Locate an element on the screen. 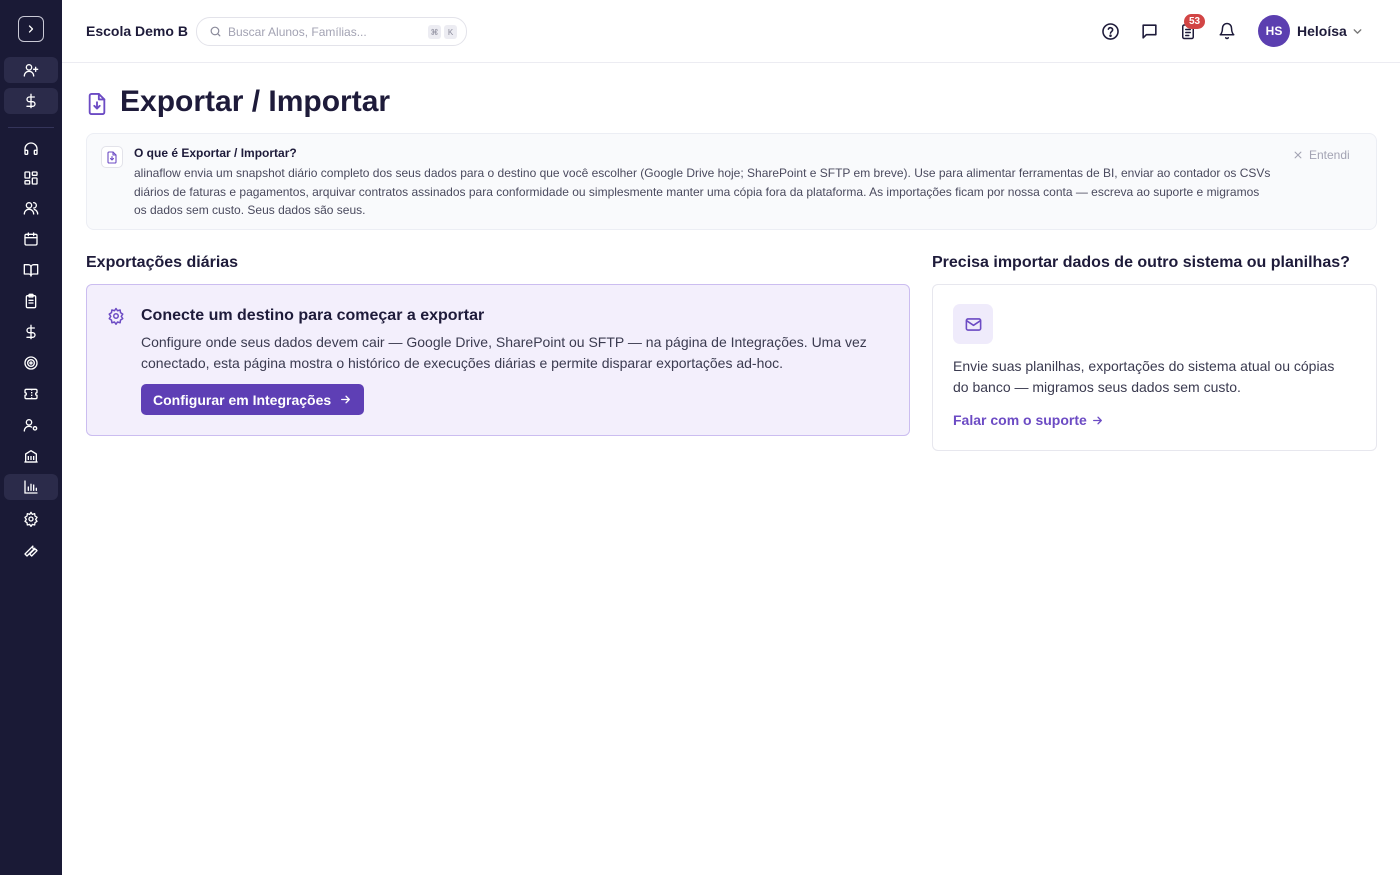 The image size is (1400, 875). sidebar-item-goals is located at coordinates (31, 363).